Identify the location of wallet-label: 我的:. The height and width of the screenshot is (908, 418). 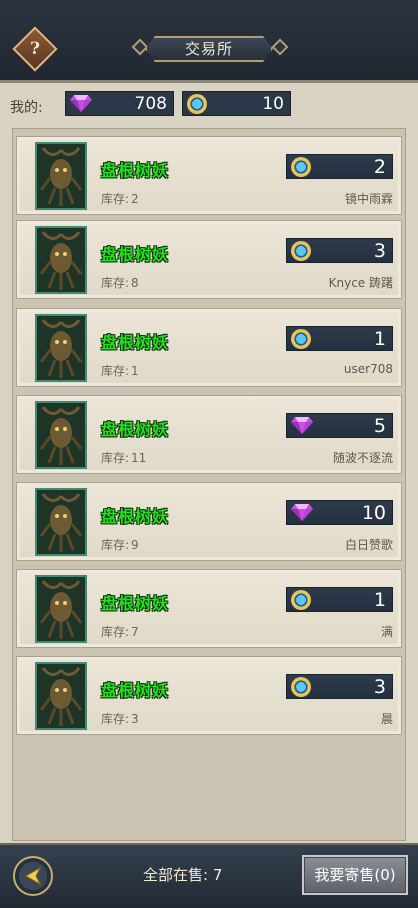
(26, 108).